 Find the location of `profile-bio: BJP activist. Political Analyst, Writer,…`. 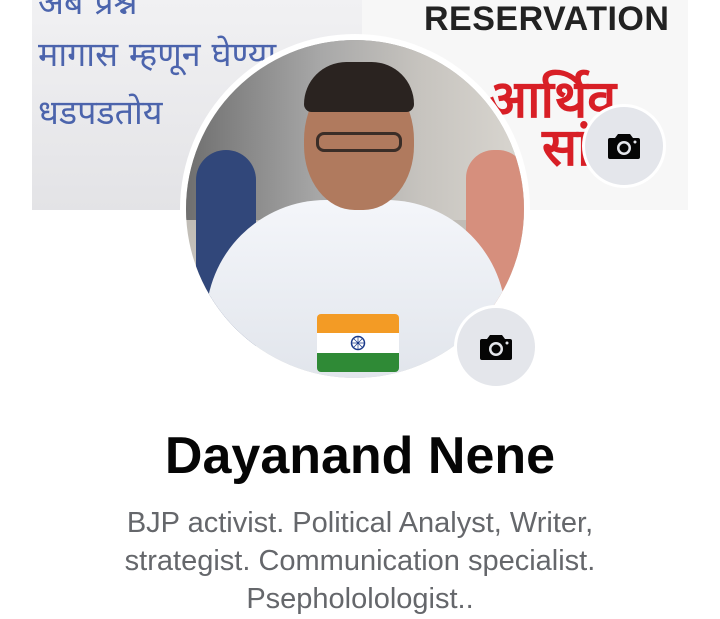

profile-bio: BJP activist. Political Analyst, Writer,… is located at coordinates (360, 561).